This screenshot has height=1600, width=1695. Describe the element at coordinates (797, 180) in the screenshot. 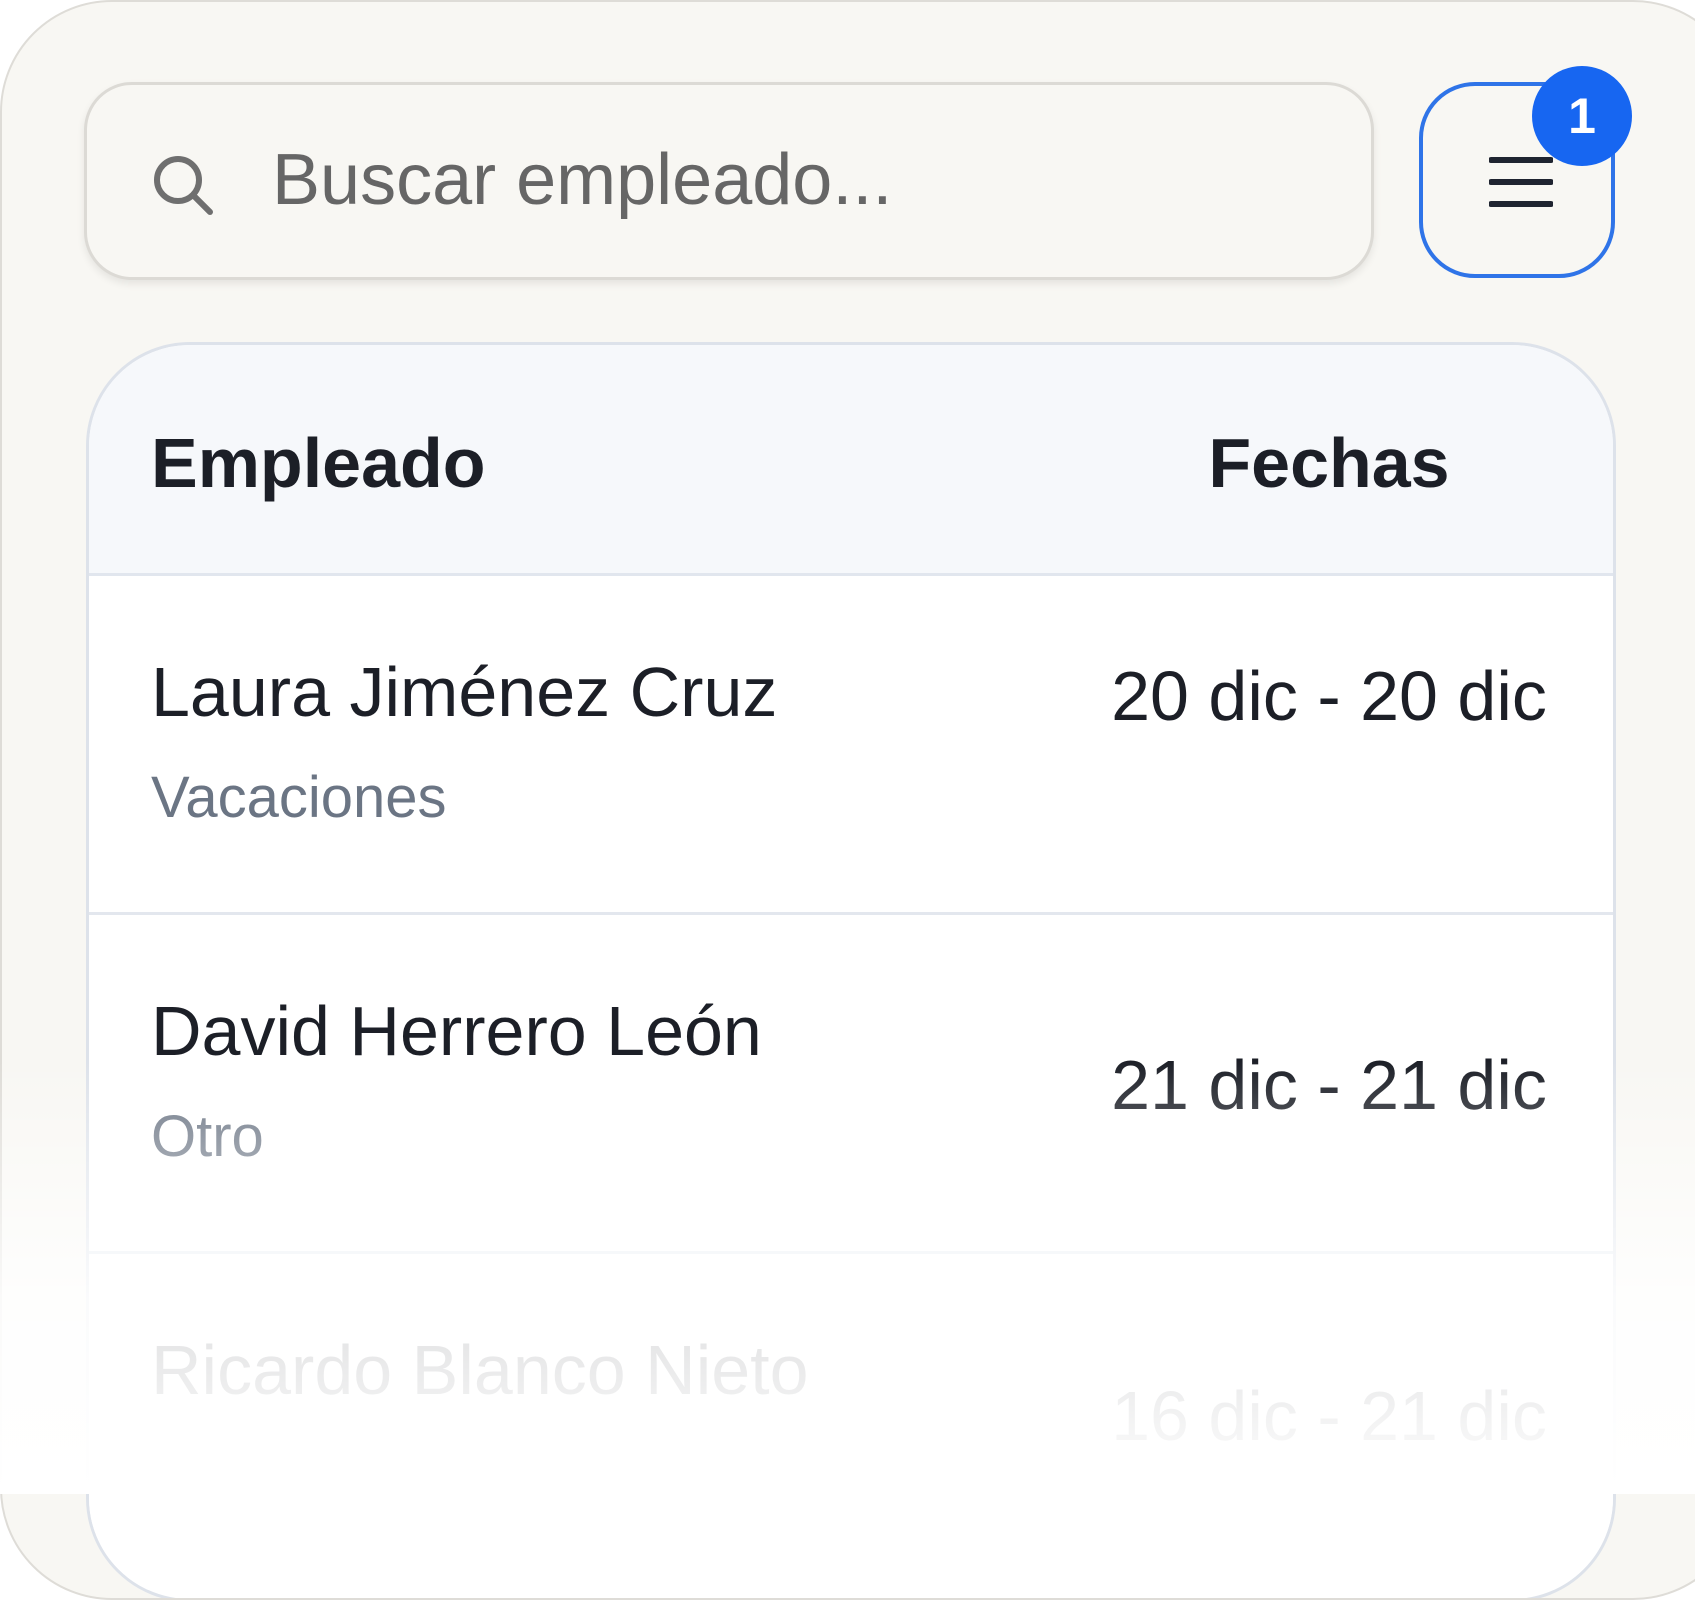

I see `search-input` at that location.